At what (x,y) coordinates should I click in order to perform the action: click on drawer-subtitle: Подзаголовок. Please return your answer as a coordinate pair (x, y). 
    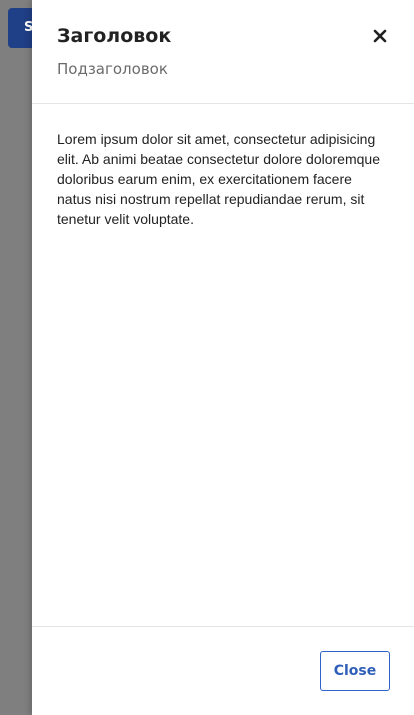
    Looking at the image, I should click on (112, 69).